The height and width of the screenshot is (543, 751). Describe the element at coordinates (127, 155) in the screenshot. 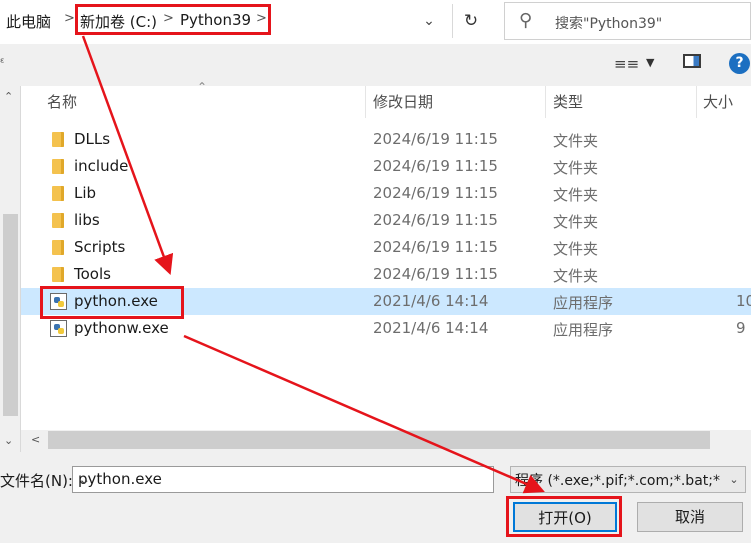

I see `annotation-arrow-to-python-exe` at that location.